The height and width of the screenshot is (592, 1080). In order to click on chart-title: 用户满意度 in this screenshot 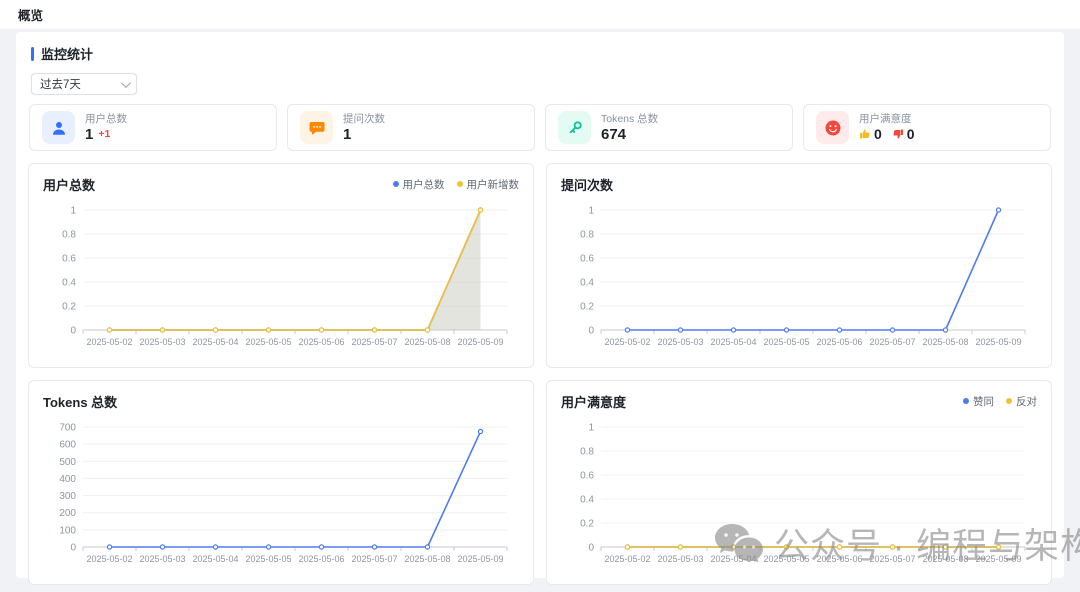, I will do `click(594, 402)`.